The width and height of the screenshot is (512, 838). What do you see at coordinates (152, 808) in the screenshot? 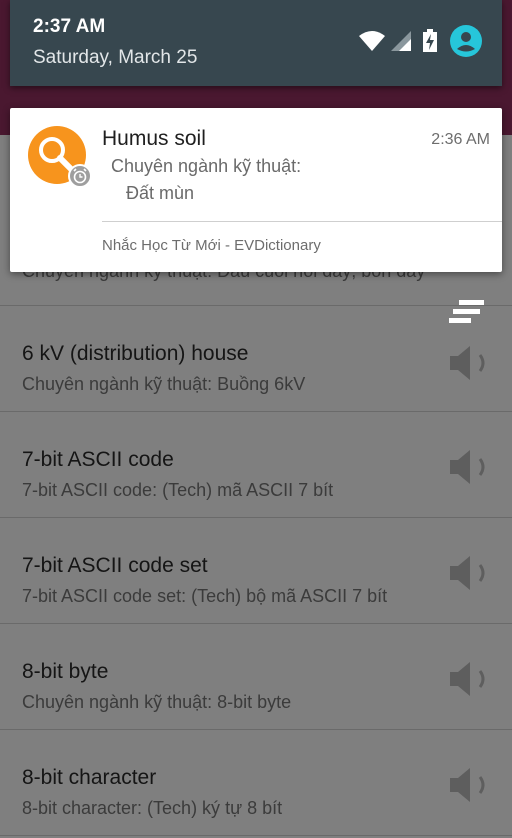
I see `list-item-subtitle: 8-bit character: (Tech) ký tự 8 bít` at bounding box center [152, 808].